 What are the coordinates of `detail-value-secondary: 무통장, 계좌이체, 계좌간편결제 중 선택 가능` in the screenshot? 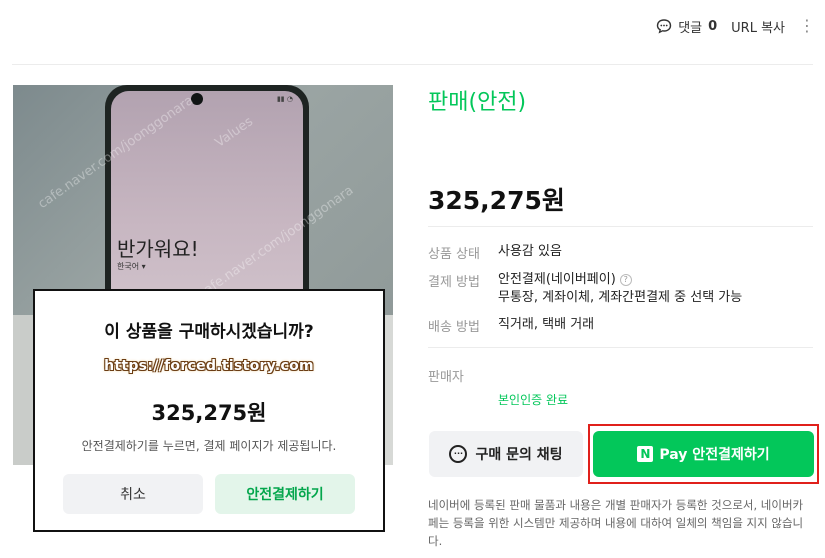 It's located at (620, 297).